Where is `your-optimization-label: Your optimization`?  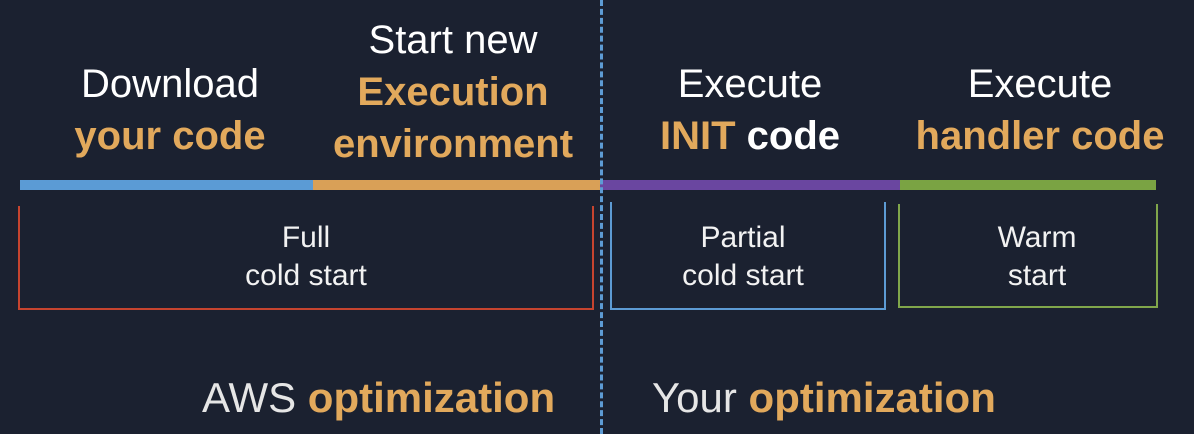
your-optimization-label: Your optimization is located at coordinates (824, 398).